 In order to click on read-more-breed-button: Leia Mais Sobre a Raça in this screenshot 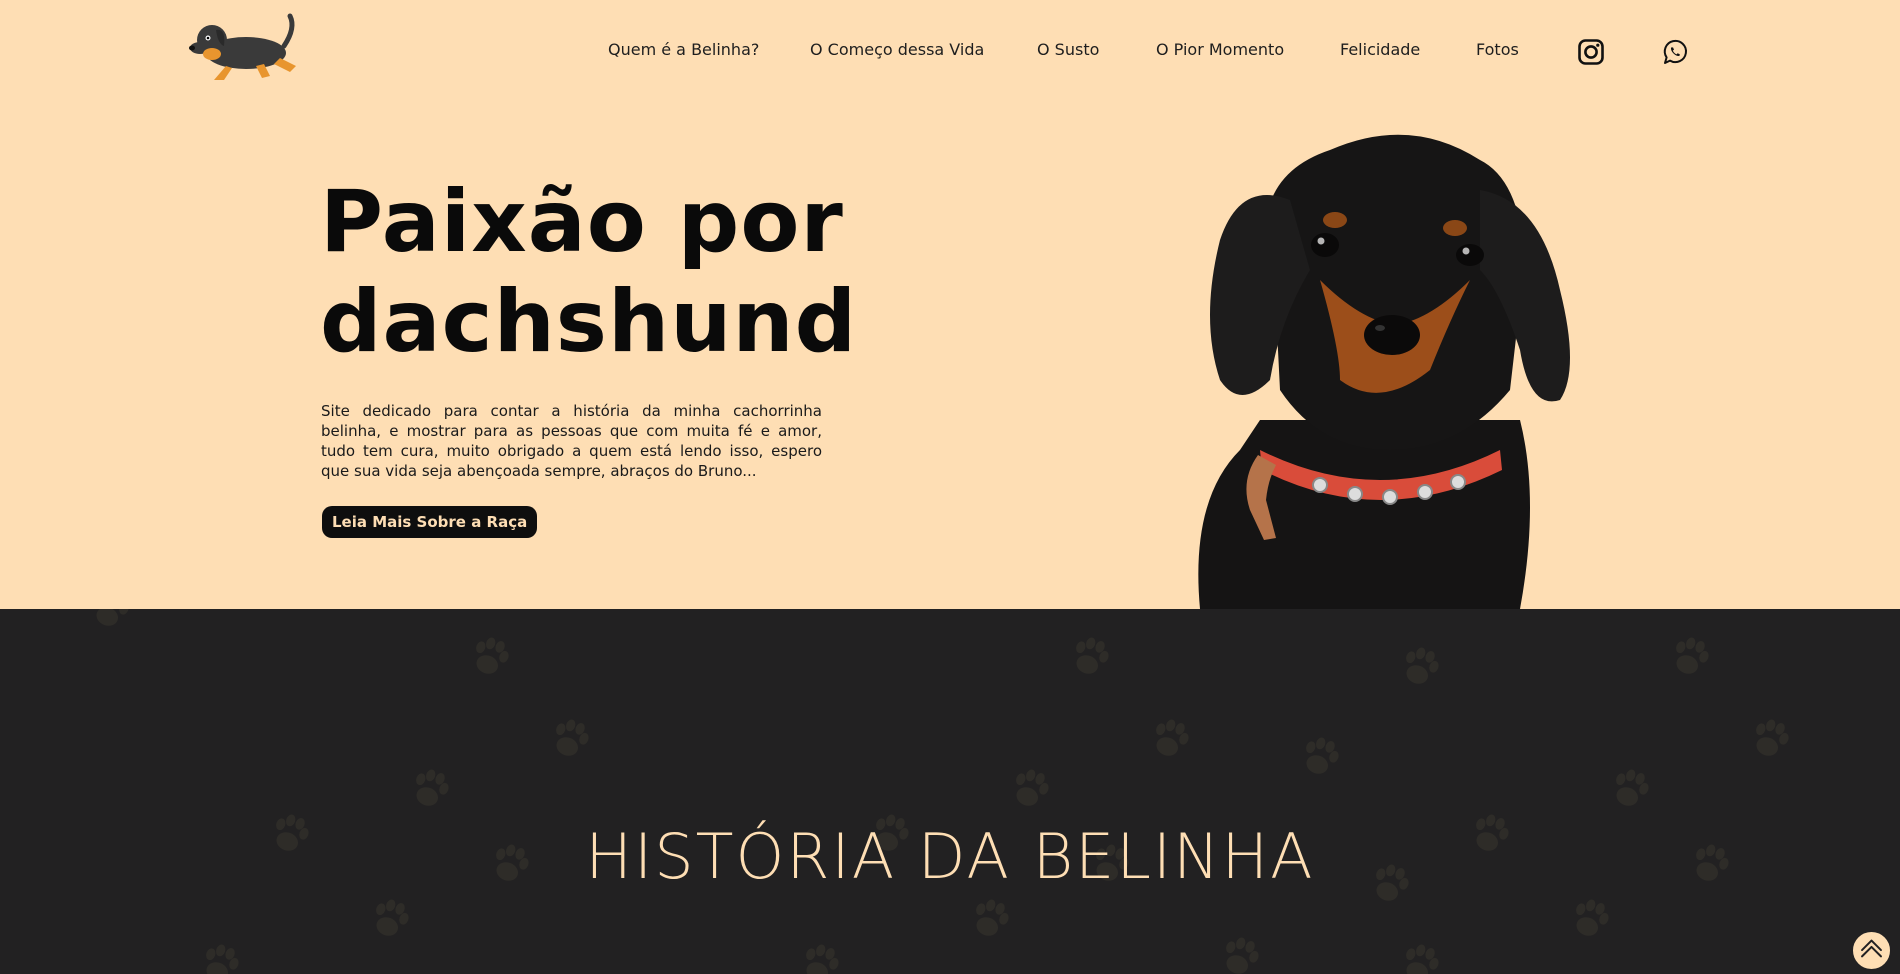, I will do `click(430, 522)`.